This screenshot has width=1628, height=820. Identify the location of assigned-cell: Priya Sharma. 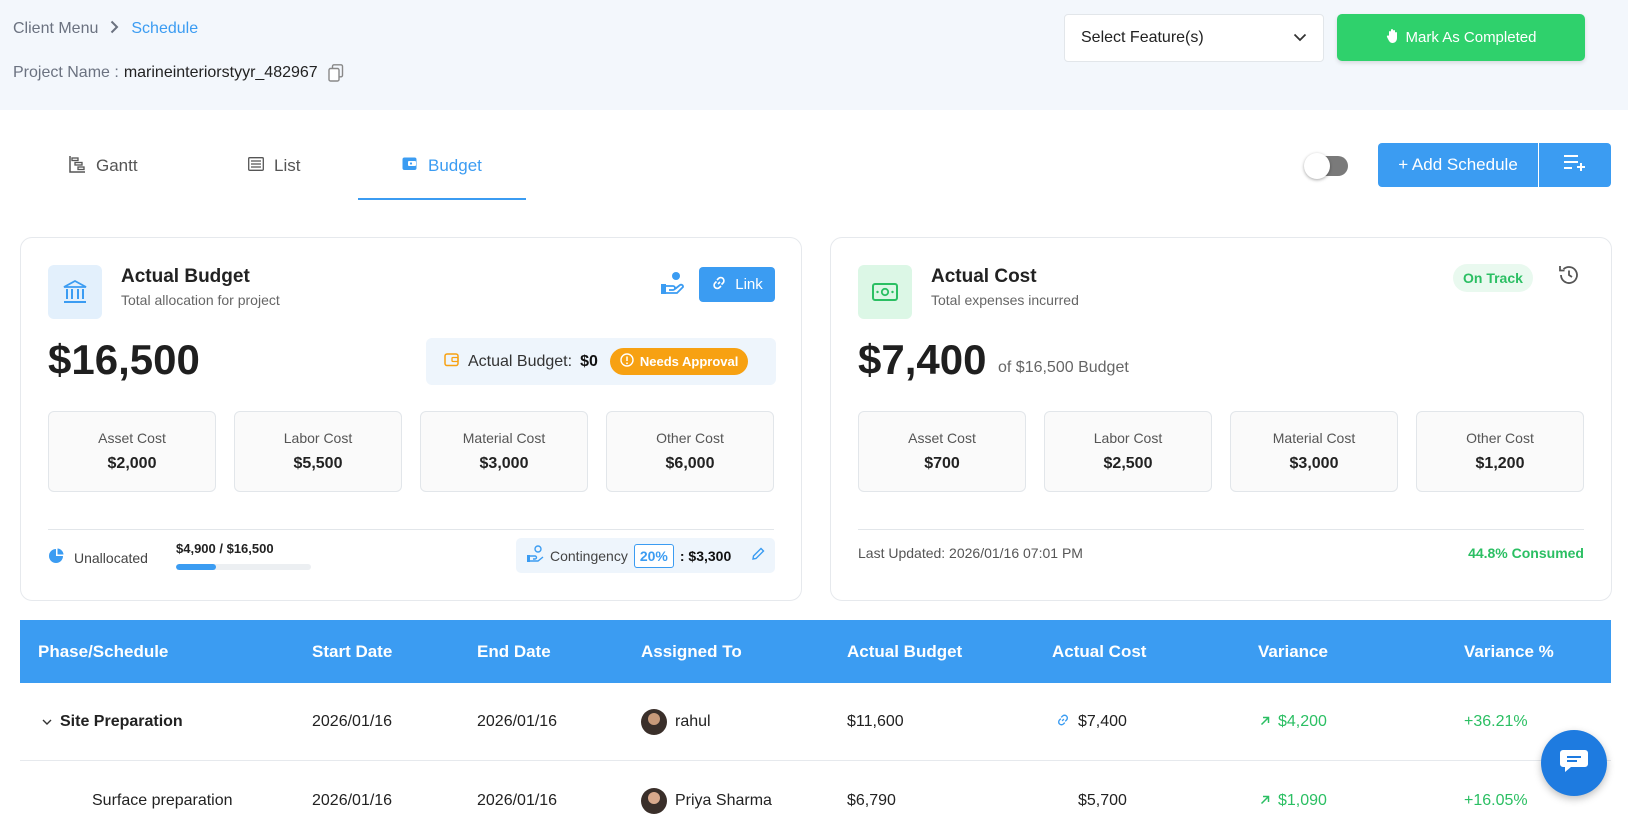
(706, 791).